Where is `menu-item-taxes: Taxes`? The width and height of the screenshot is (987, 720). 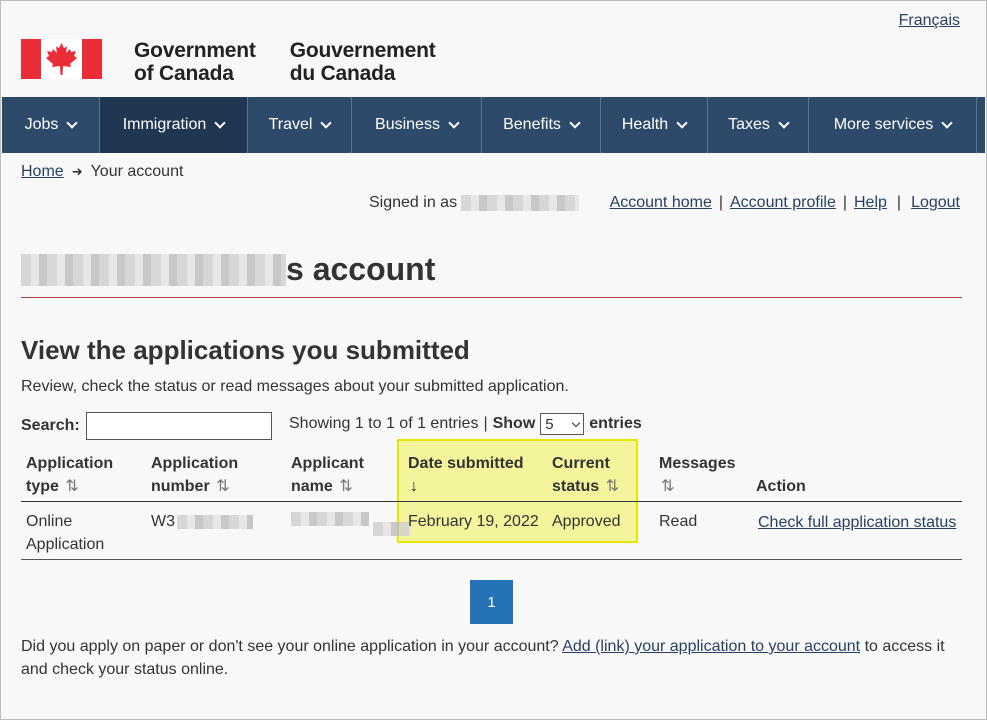 menu-item-taxes: Taxes is located at coordinates (758, 125).